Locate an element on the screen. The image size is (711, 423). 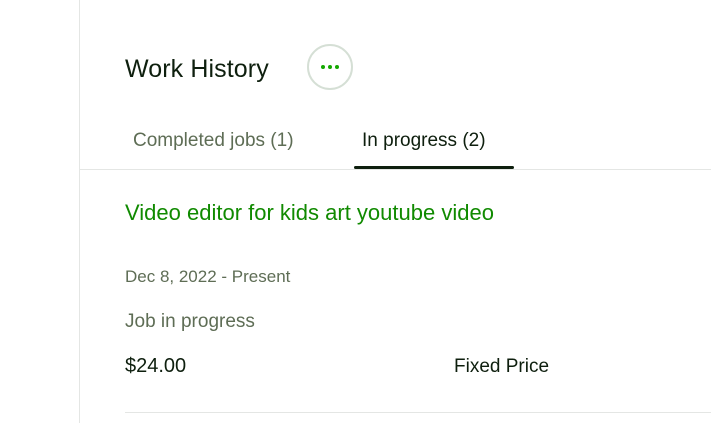
tab-in-progress: In progress (2) is located at coordinates (424, 141).